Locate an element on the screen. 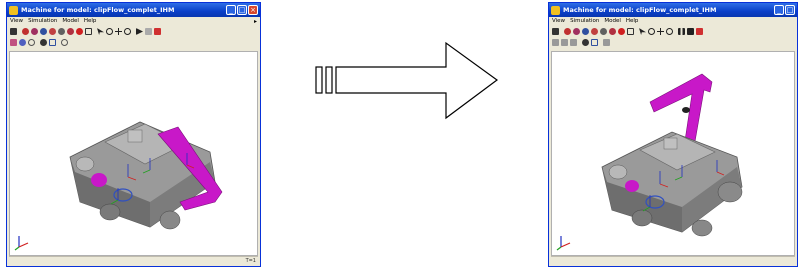 The width and height of the screenshot is (801, 269). close-button: × is located at coordinates (253, 10).